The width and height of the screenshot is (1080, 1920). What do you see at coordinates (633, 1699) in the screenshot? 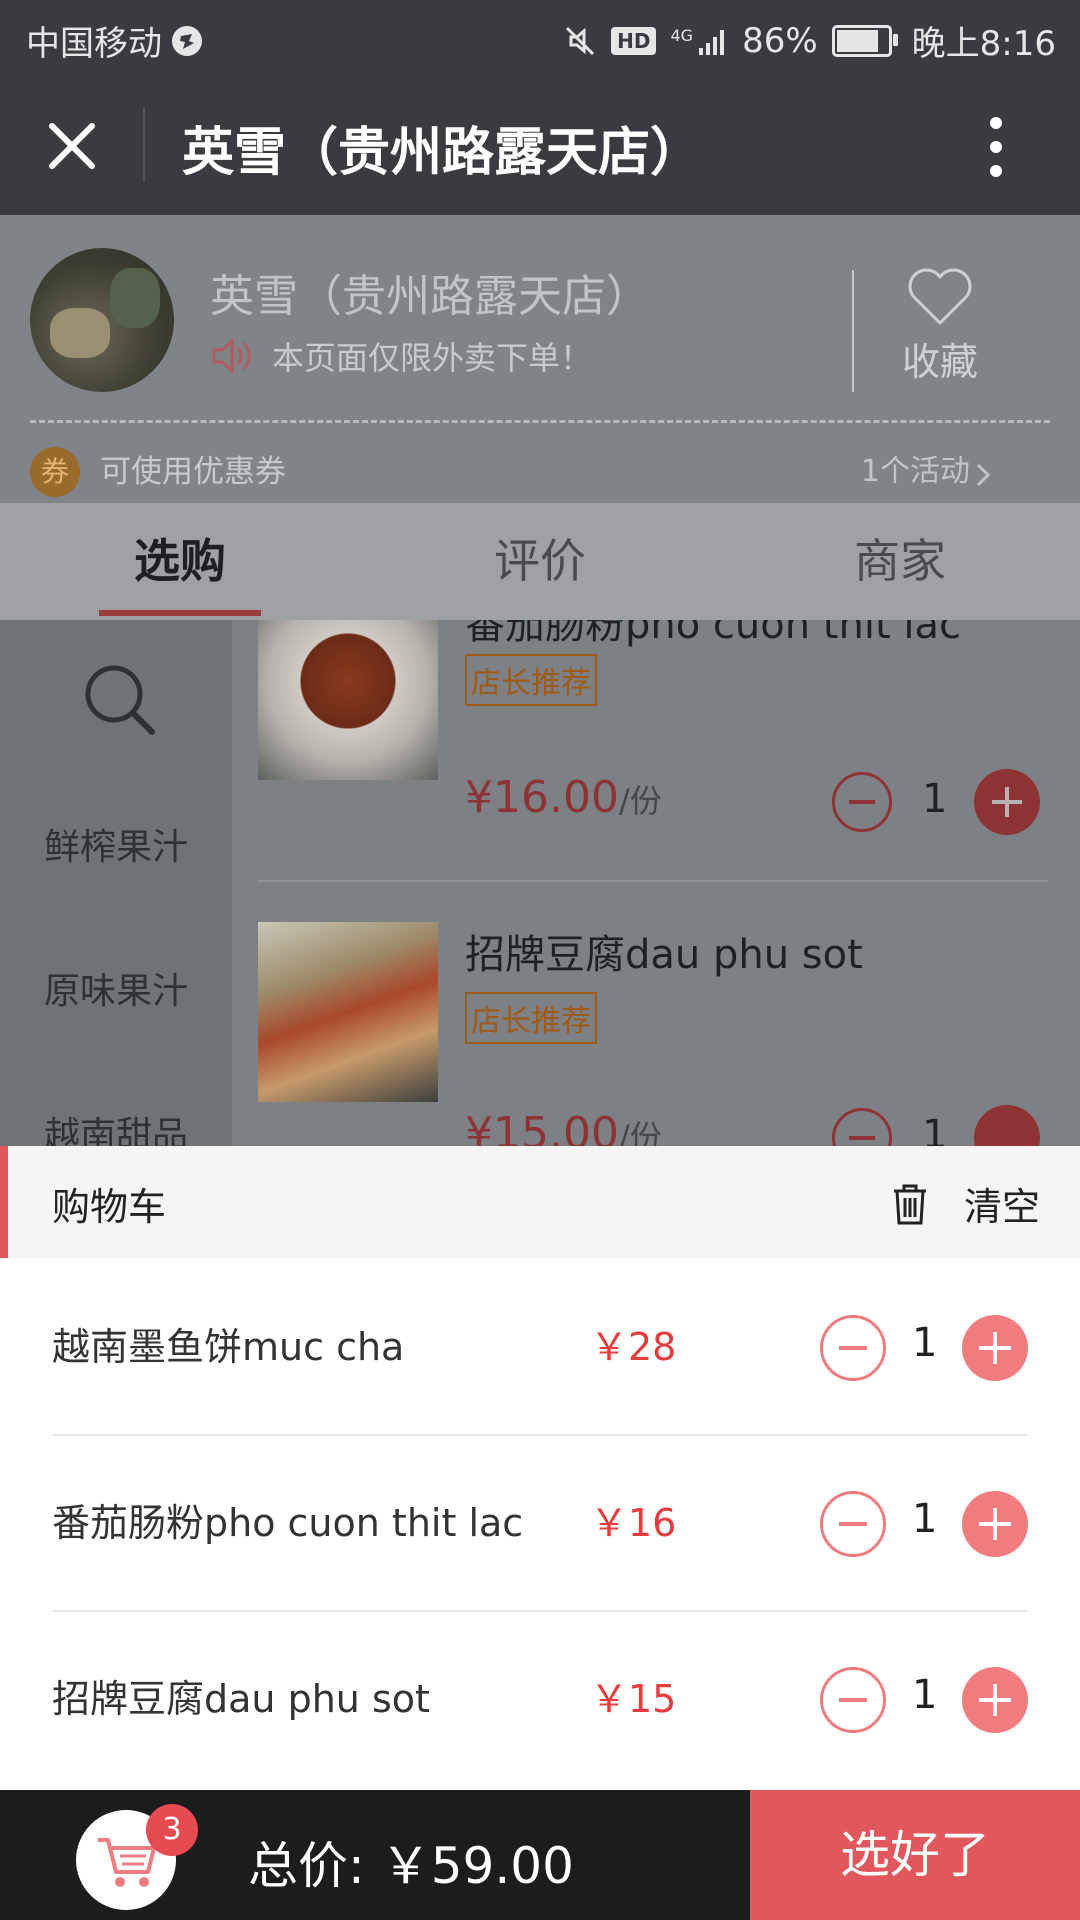
I see `cart-item-price: ￥15` at bounding box center [633, 1699].